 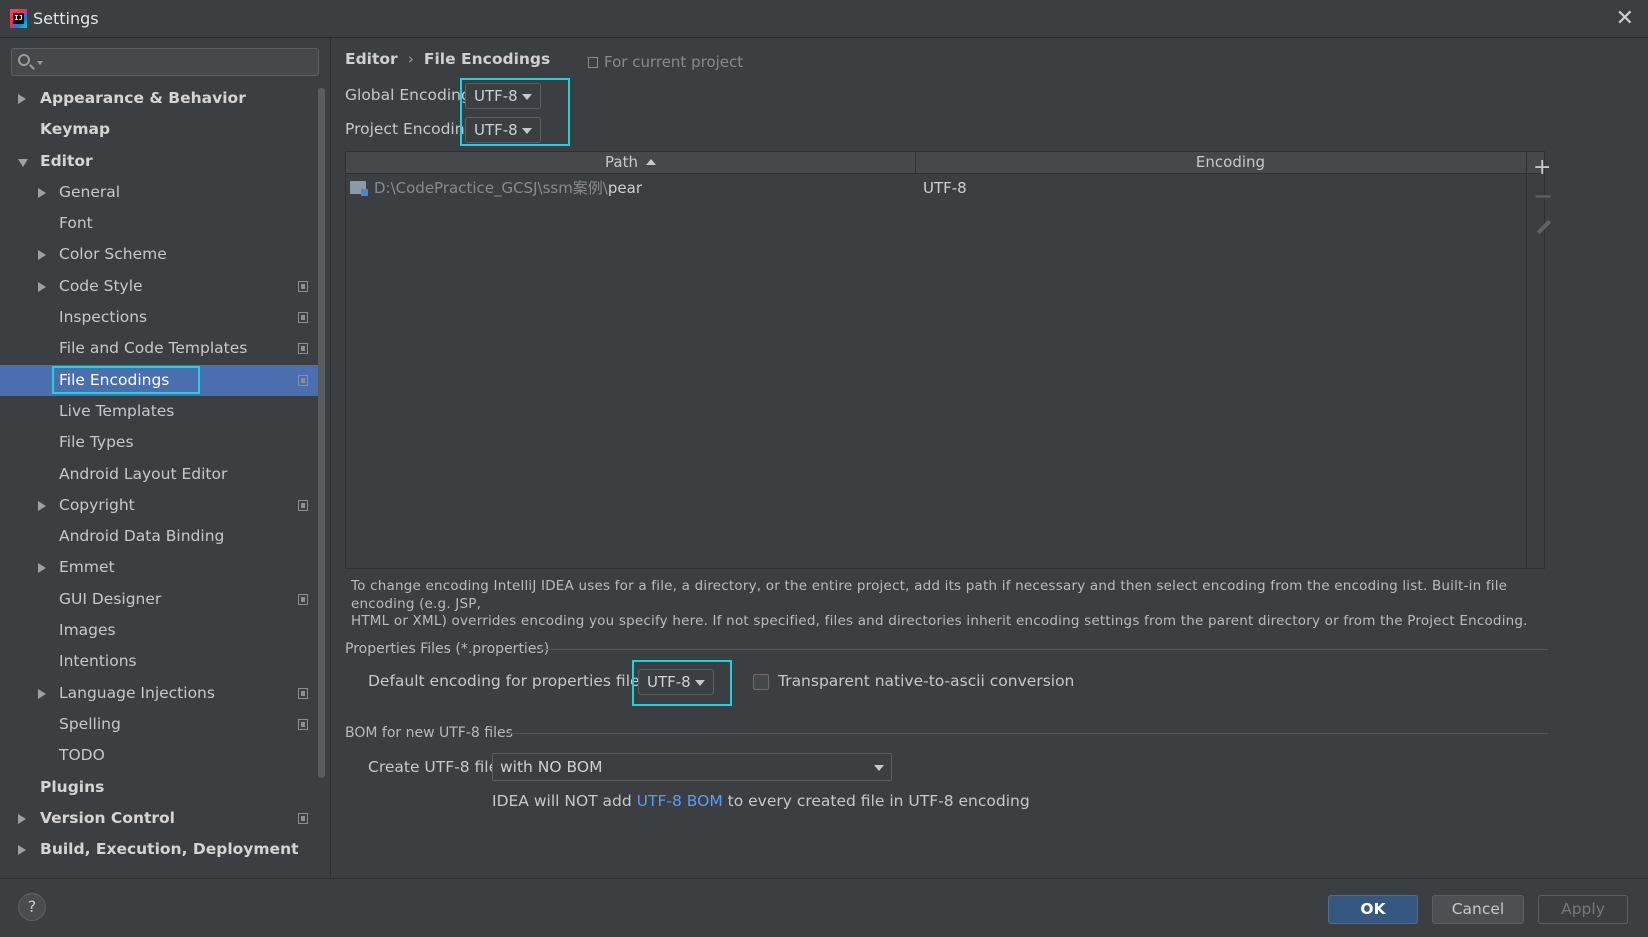 I want to click on sidebar-item-copyright: Copyright, so click(x=159, y=505).